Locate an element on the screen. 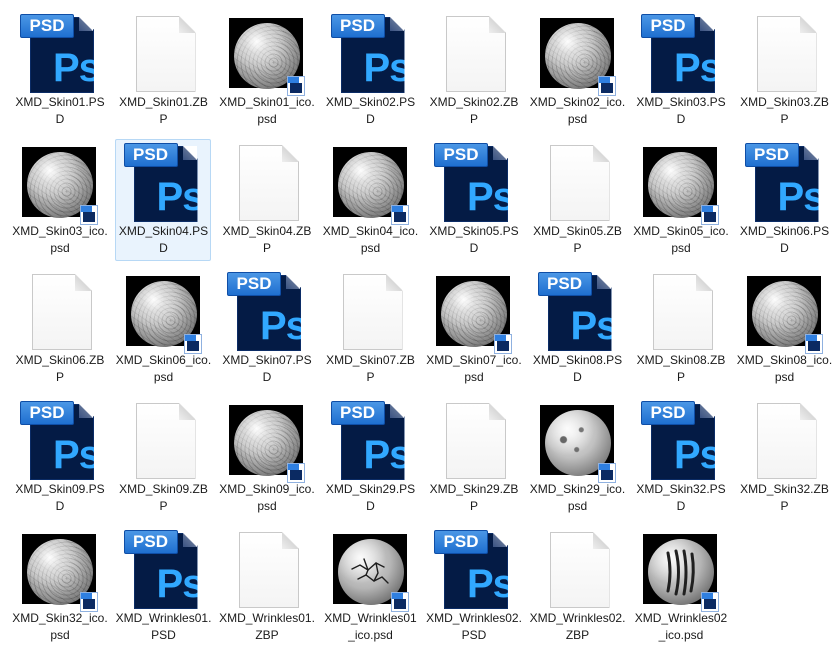 This screenshot has height=657, width=832. file-item: Ps PSD XMD_Skin29.PSD is located at coordinates (370, 458).